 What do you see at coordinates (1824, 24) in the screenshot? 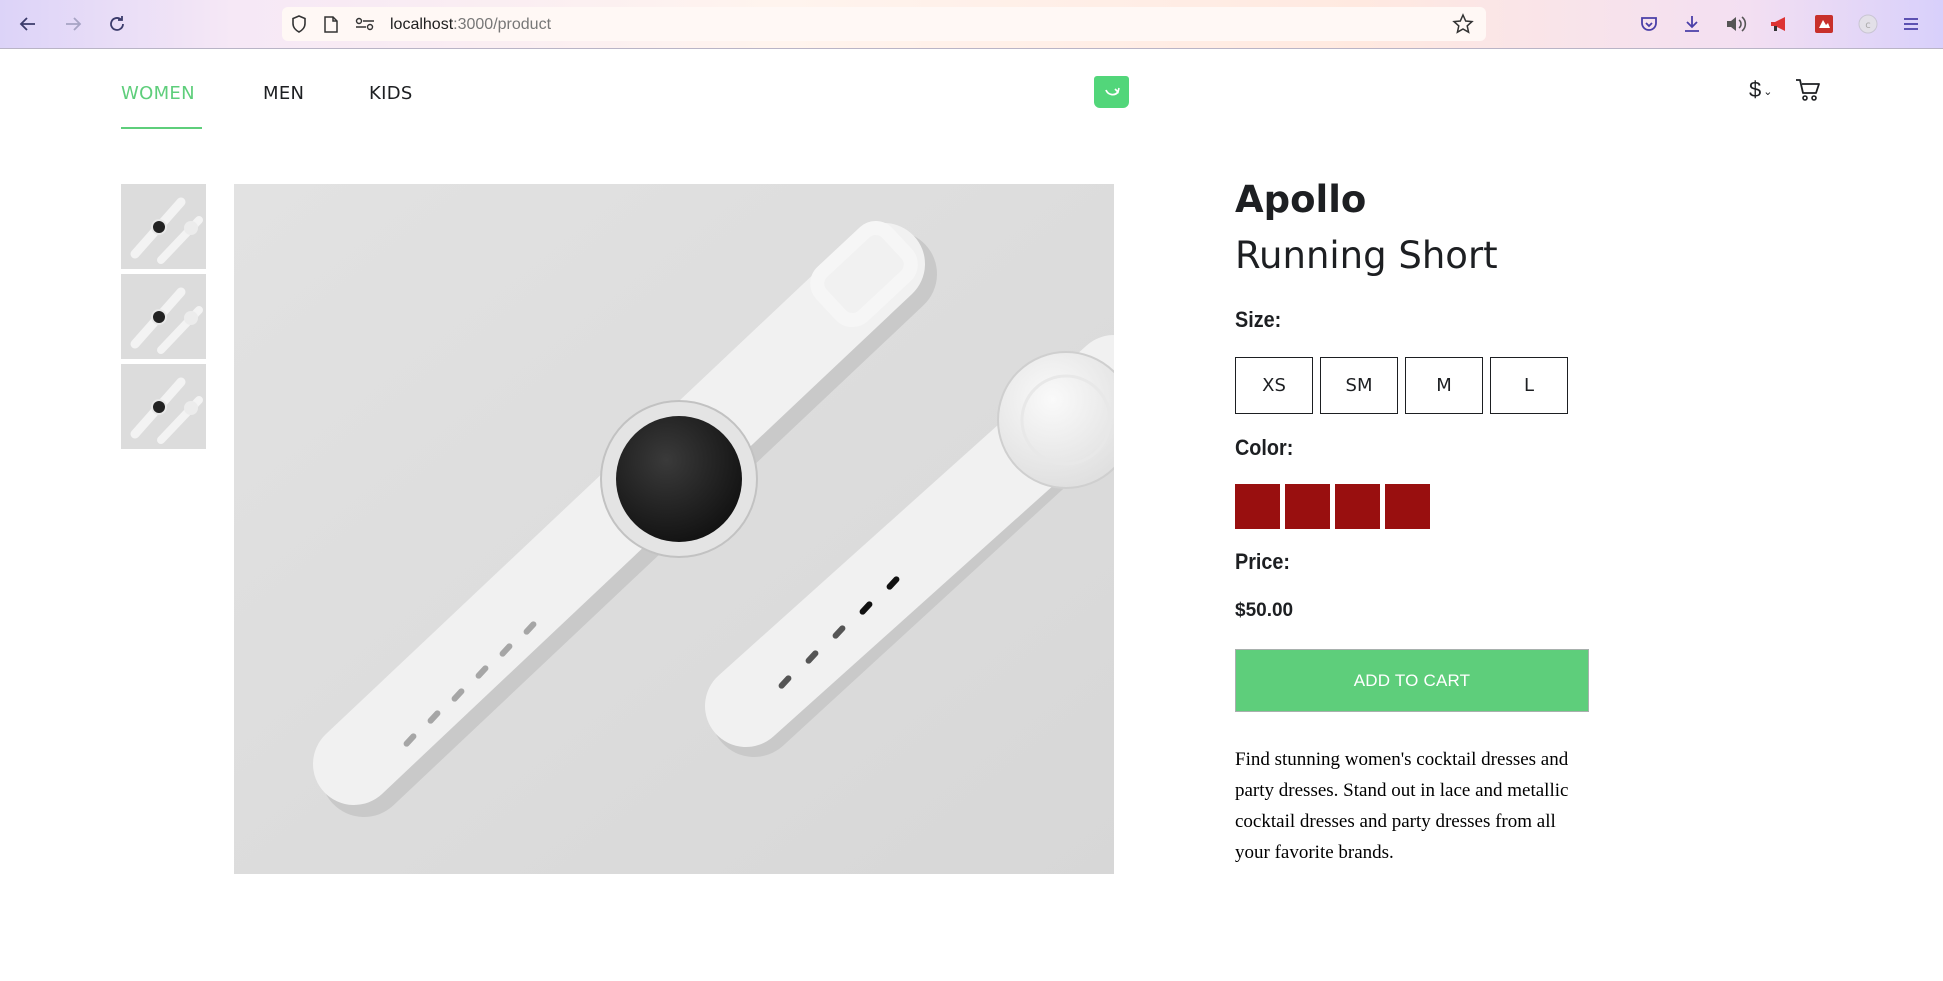
I see `extension-icon` at bounding box center [1824, 24].